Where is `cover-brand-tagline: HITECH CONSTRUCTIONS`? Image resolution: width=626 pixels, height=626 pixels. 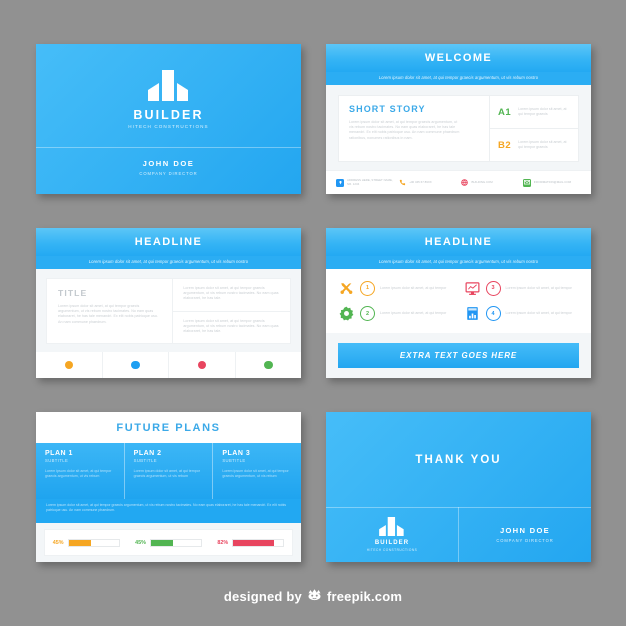
cover-brand-tagline: HITECH CONSTRUCTIONS is located at coordinates (168, 126).